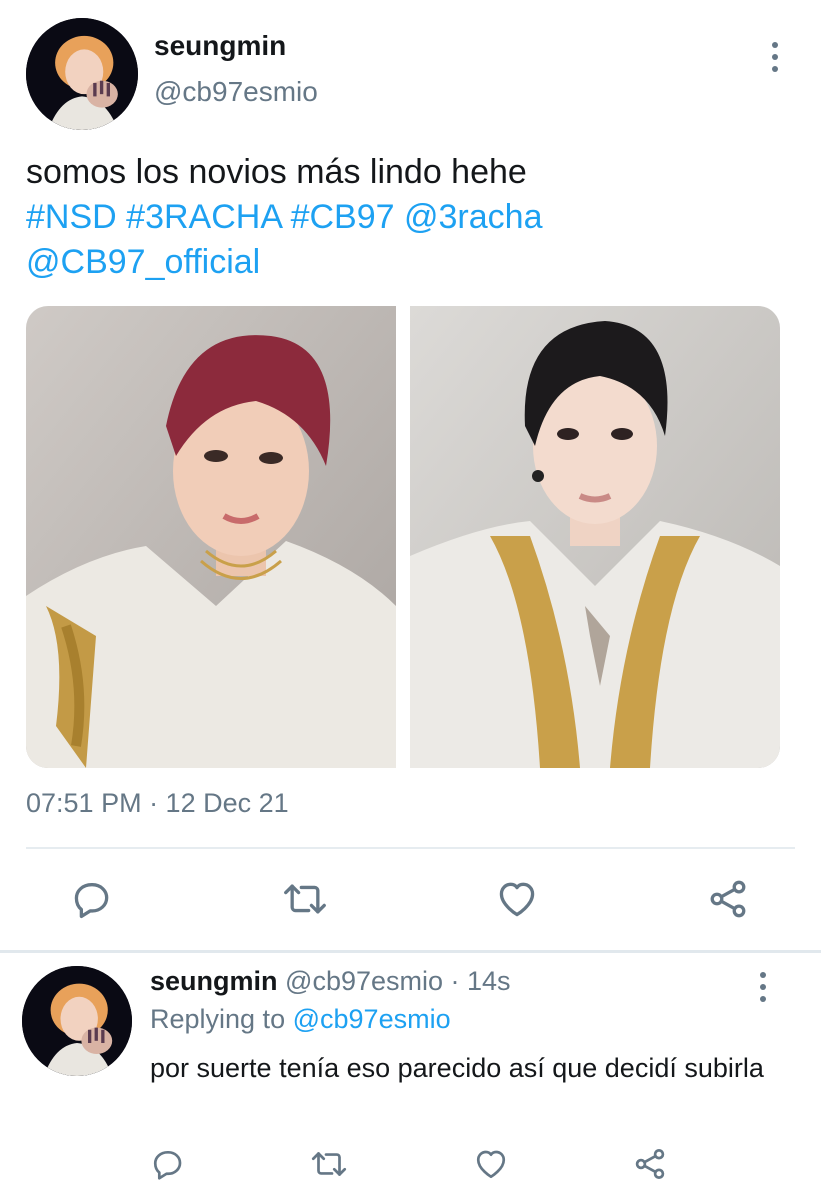 This screenshot has height=1200, width=821. What do you see at coordinates (763, 987) in the screenshot?
I see `reply-more-options-icon` at bounding box center [763, 987].